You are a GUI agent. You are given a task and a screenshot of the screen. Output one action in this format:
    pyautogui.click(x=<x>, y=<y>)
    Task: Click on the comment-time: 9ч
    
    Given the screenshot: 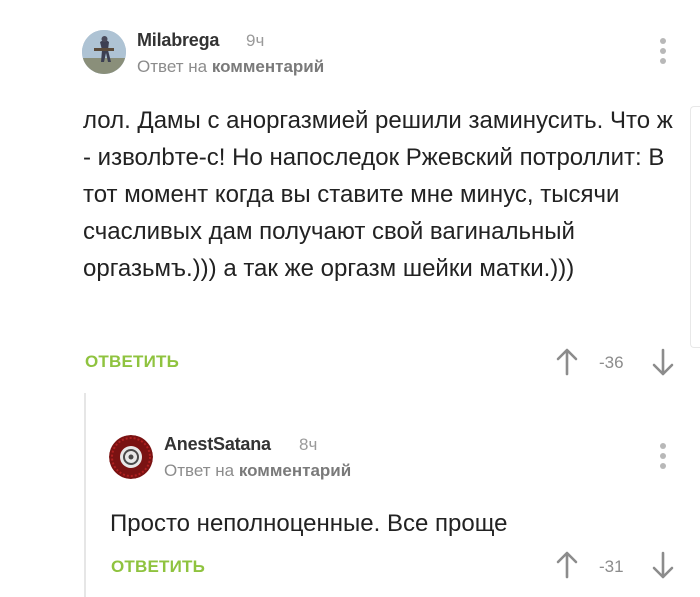 What is the action you would take?
    pyautogui.click(x=255, y=40)
    